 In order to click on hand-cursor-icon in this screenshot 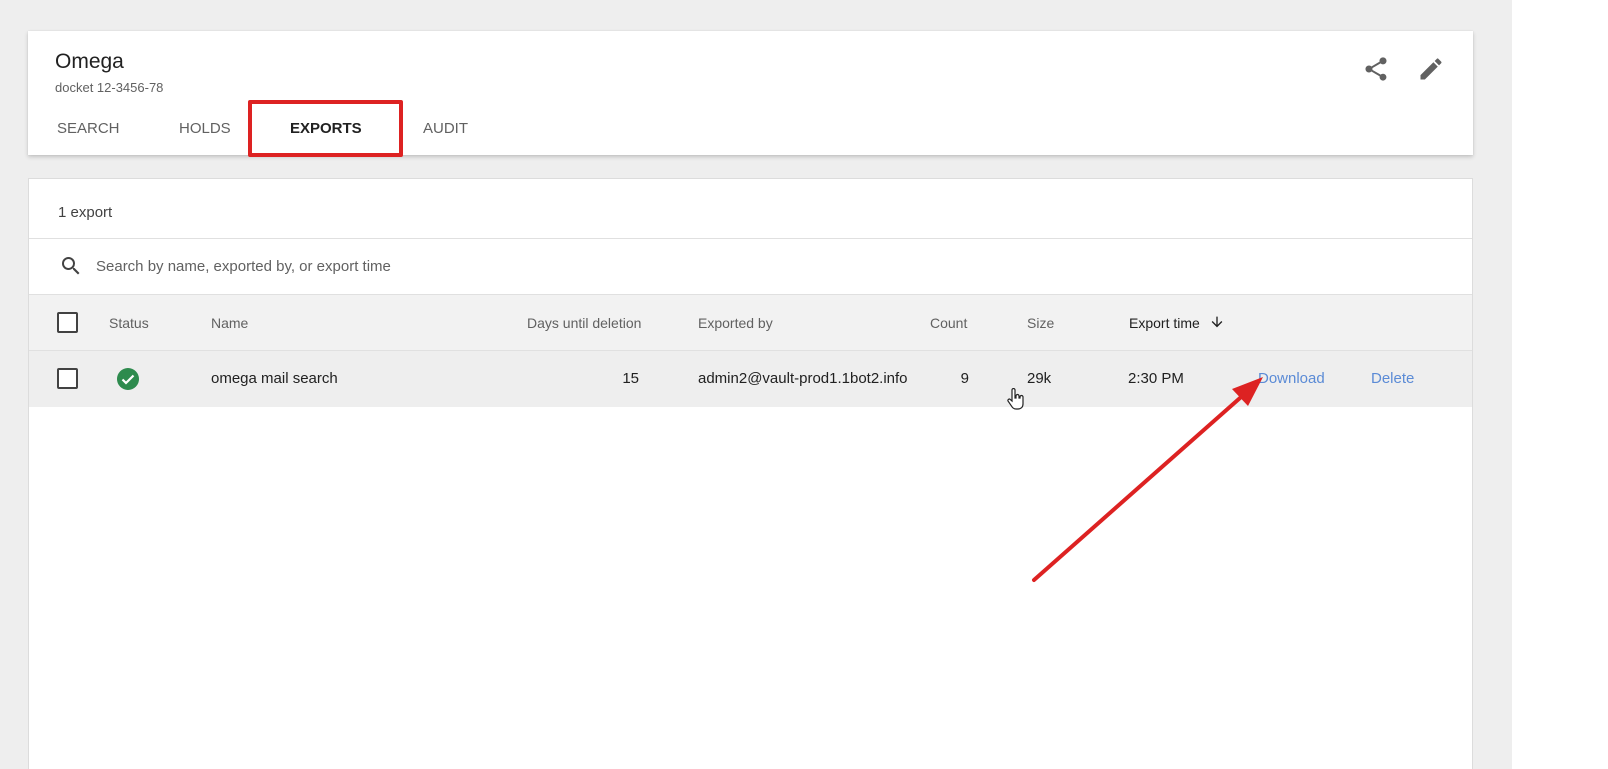, I will do `click(1016, 399)`.